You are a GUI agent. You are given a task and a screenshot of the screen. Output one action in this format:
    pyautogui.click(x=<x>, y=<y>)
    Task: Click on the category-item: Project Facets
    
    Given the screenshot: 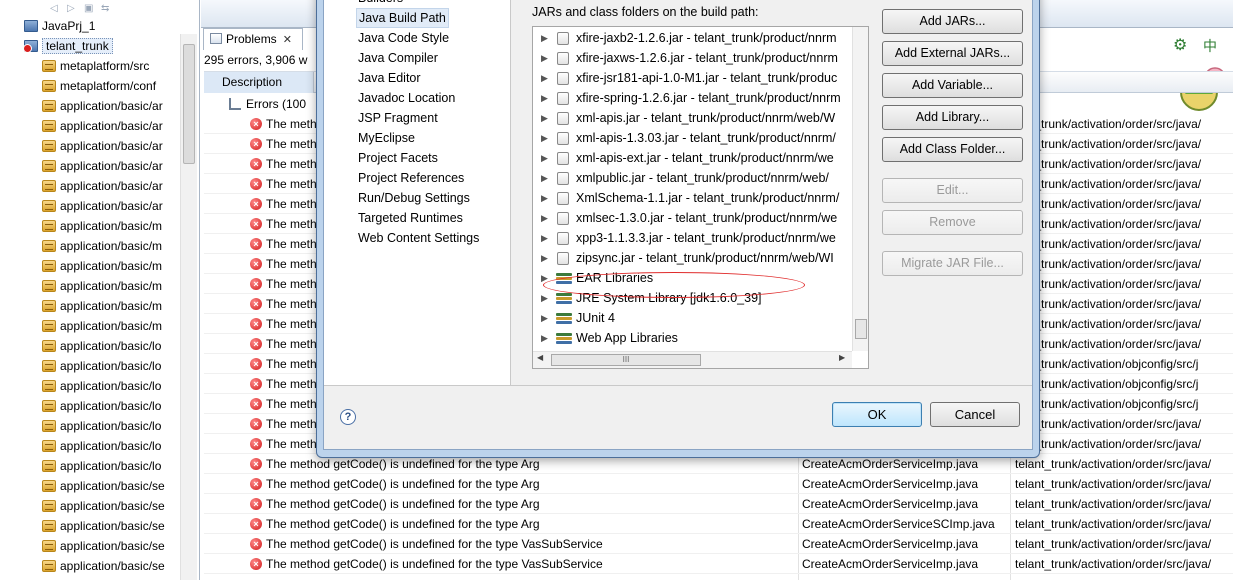 What is the action you would take?
    pyautogui.click(x=398, y=158)
    